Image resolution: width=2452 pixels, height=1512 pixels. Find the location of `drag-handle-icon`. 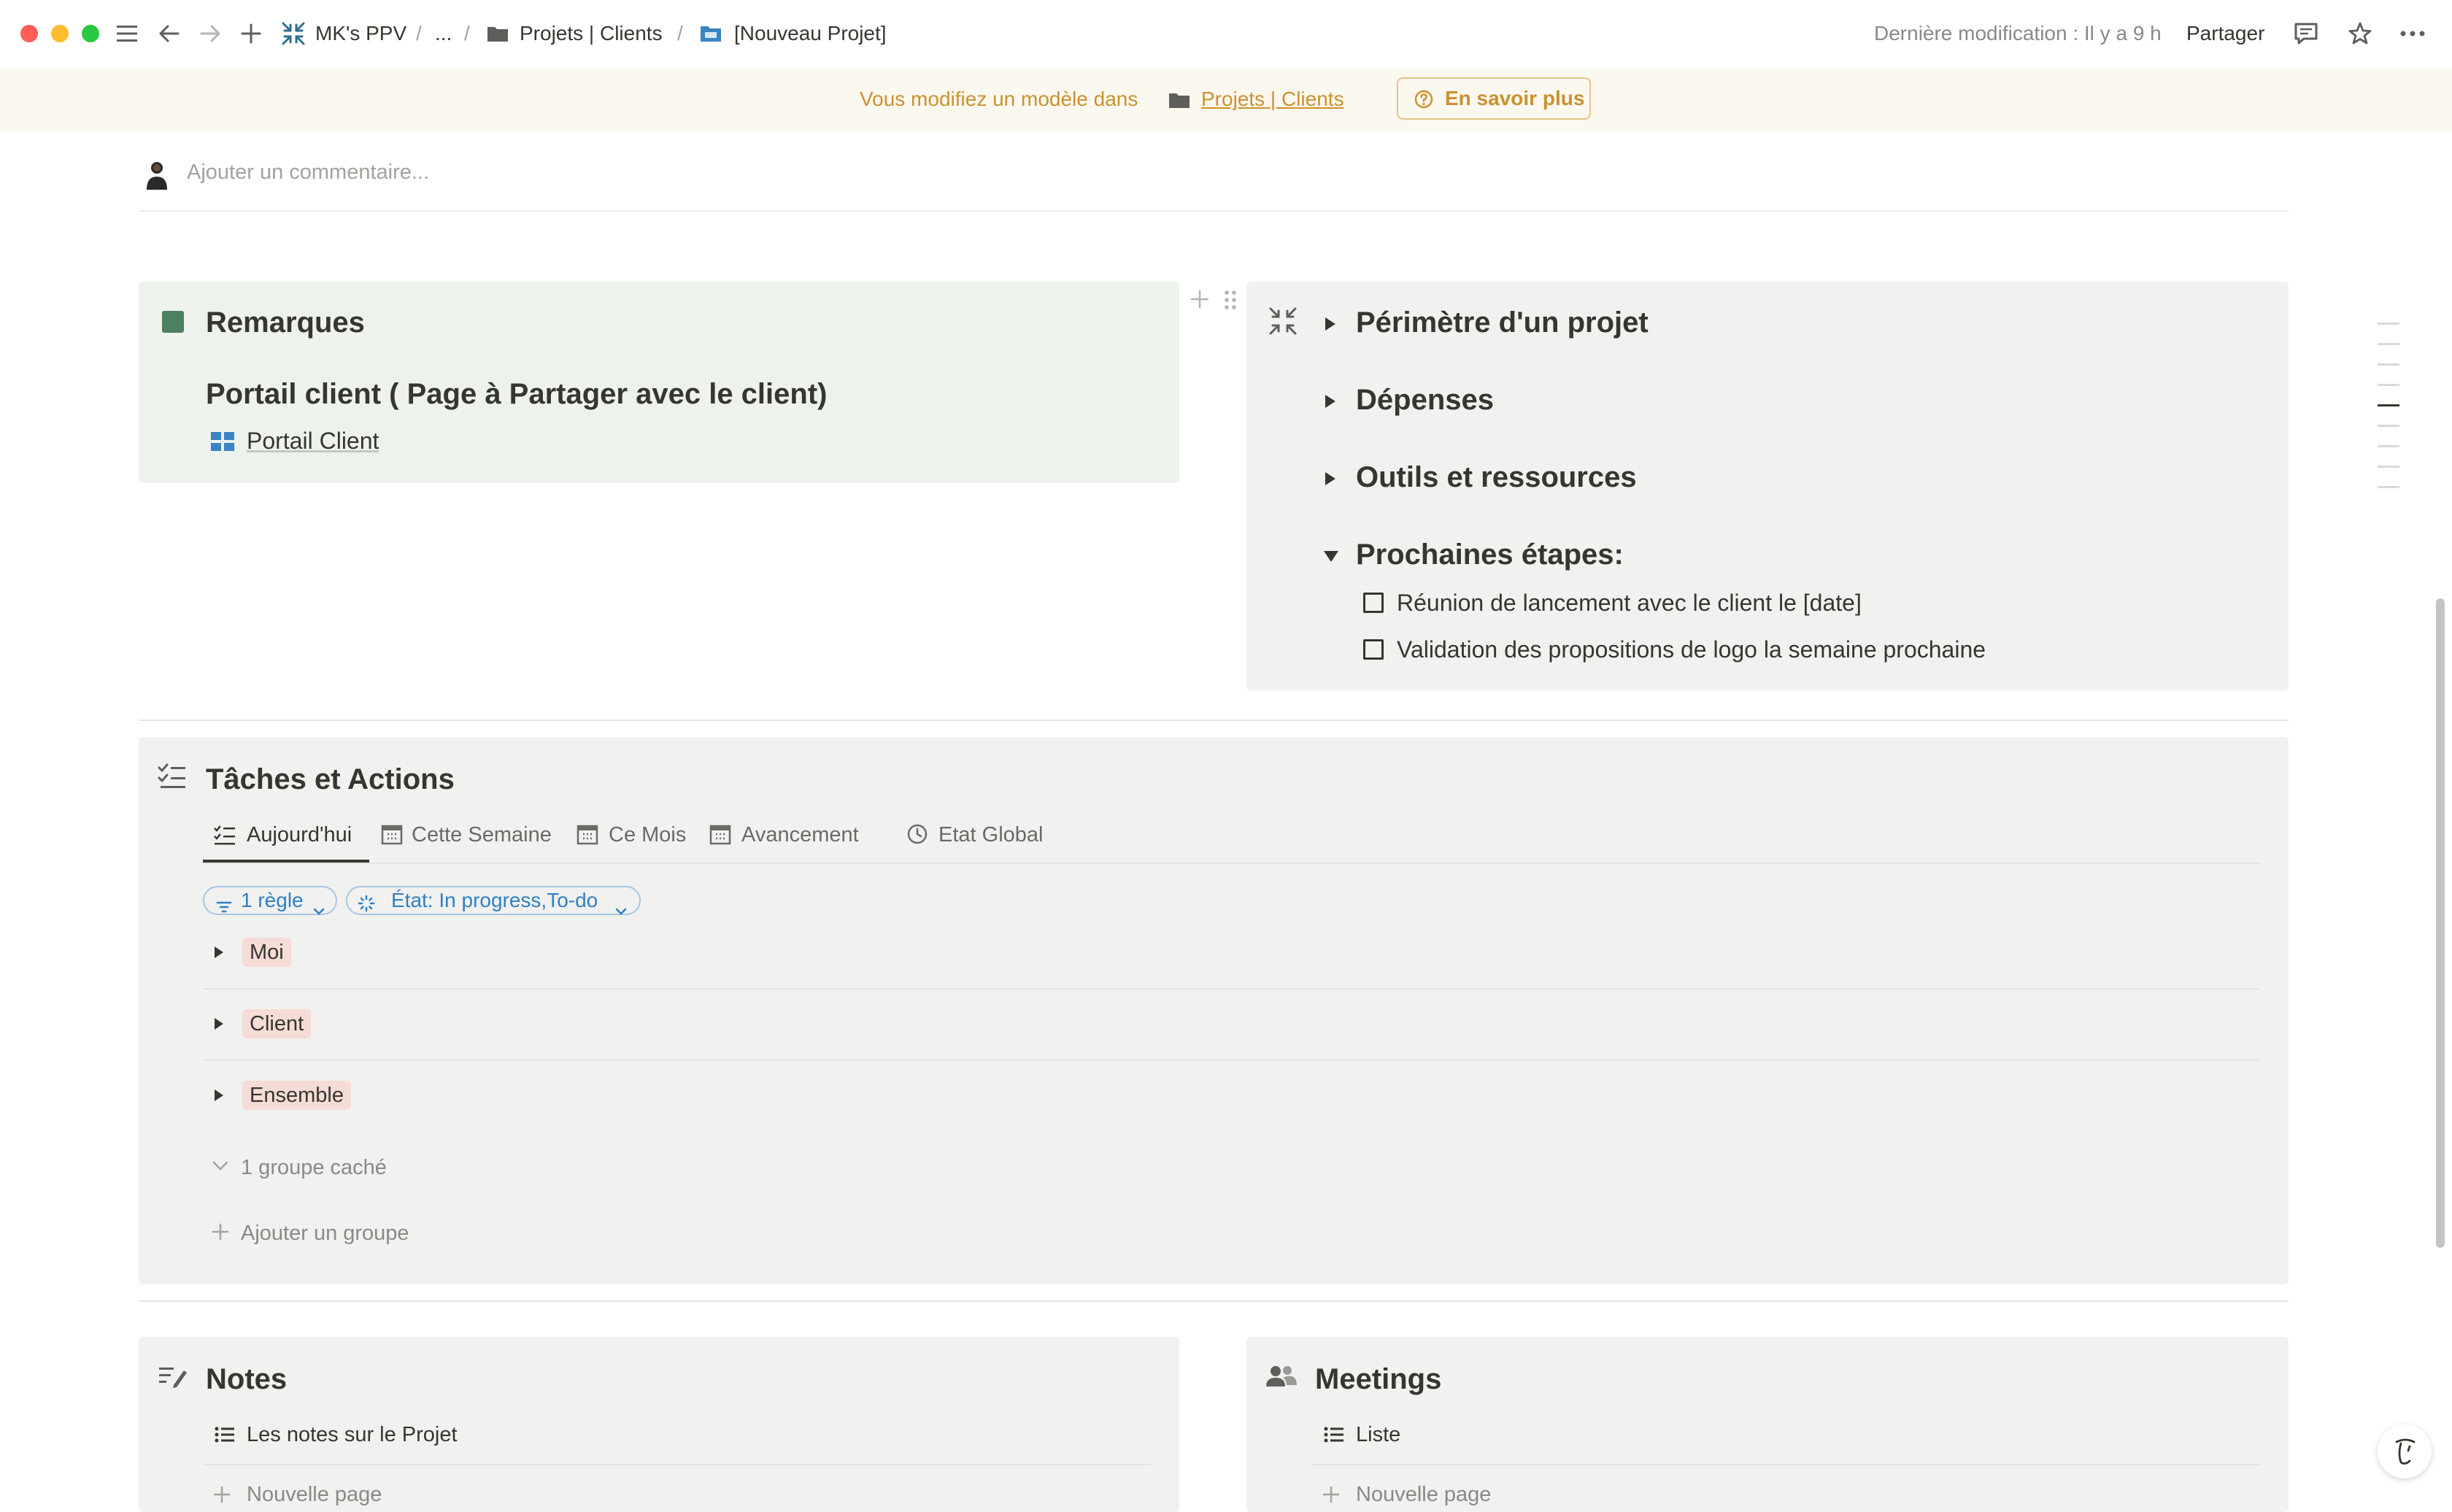

drag-handle-icon is located at coordinates (1230, 302).